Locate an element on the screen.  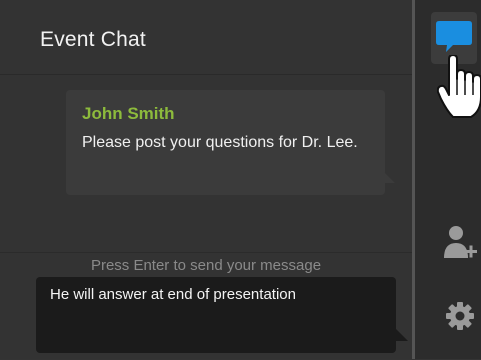
side-toolbar is located at coordinates (448, 179).